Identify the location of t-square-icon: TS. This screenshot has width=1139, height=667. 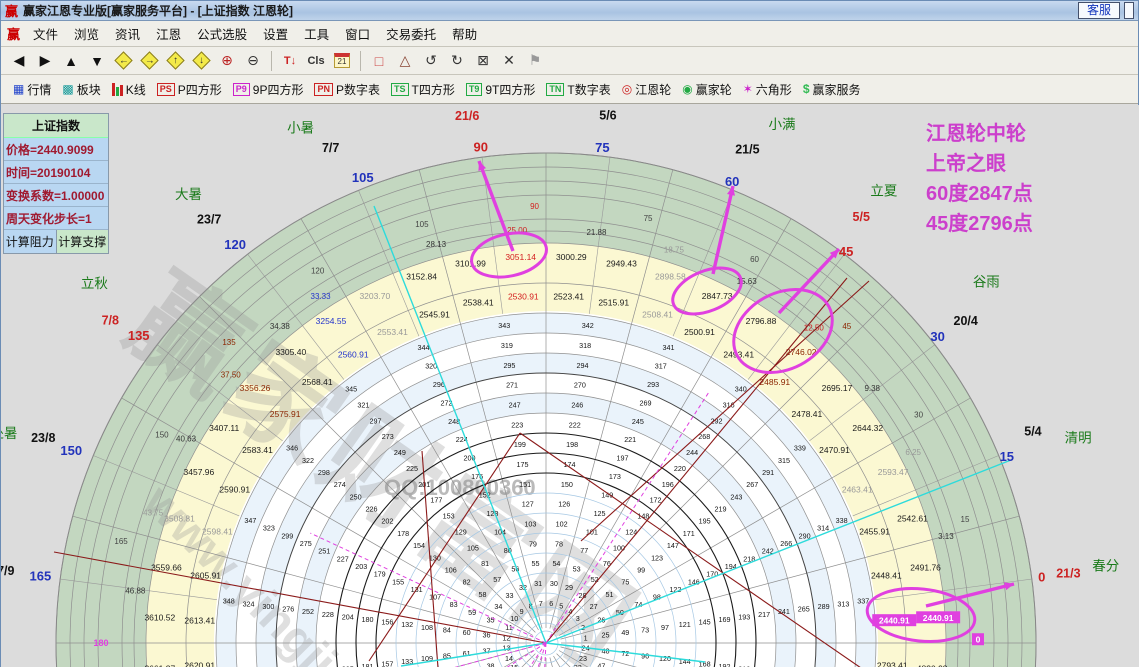
(400, 89).